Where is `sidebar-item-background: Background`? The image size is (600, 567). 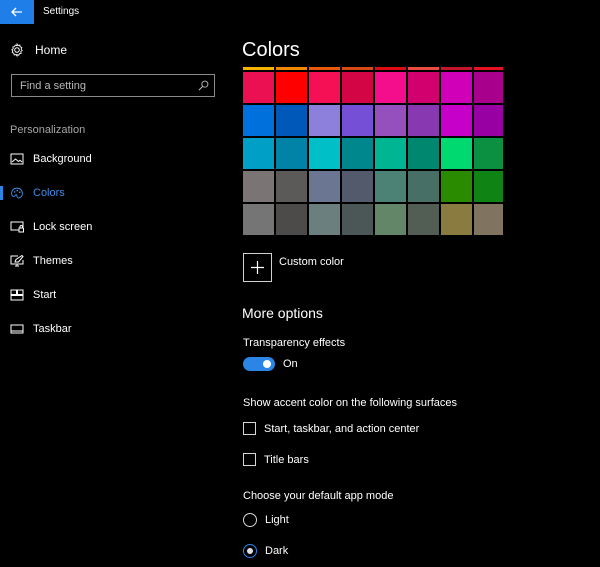 sidebar-item-background: Background is located at coordinates (115, 159).